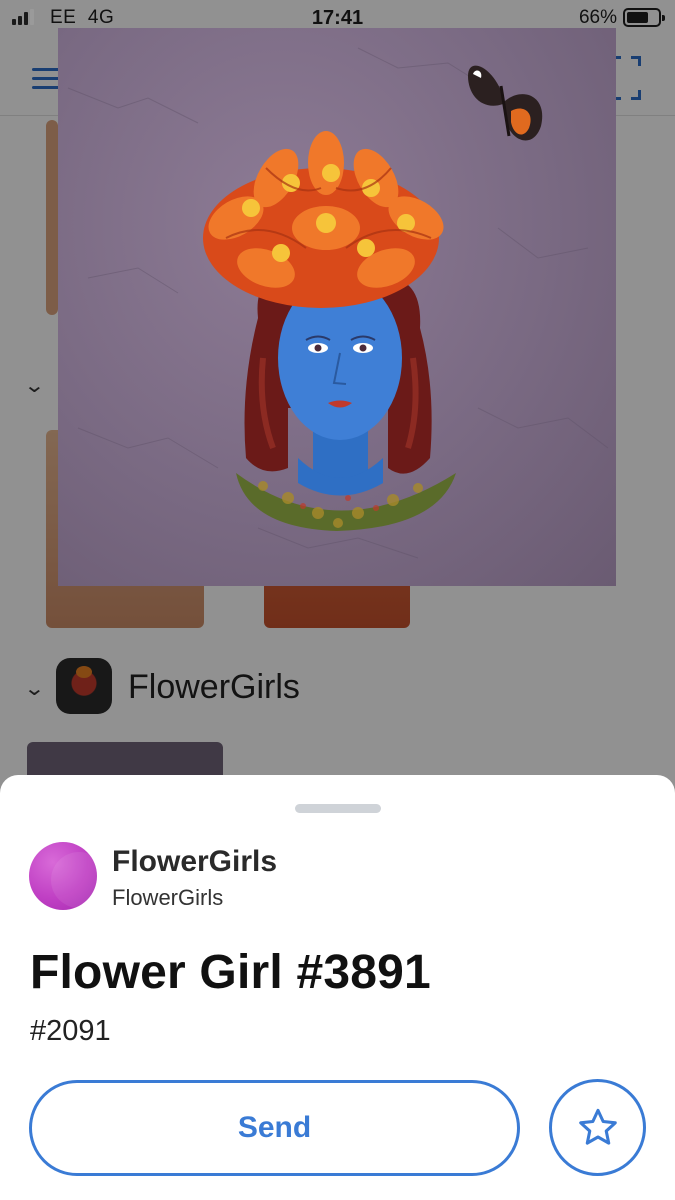 This screenshot has height=1200, width=675. Describe the element at coordinates (230, 972) in the screenshot. I see `nft-title: Flower Girl #3891` at that location.